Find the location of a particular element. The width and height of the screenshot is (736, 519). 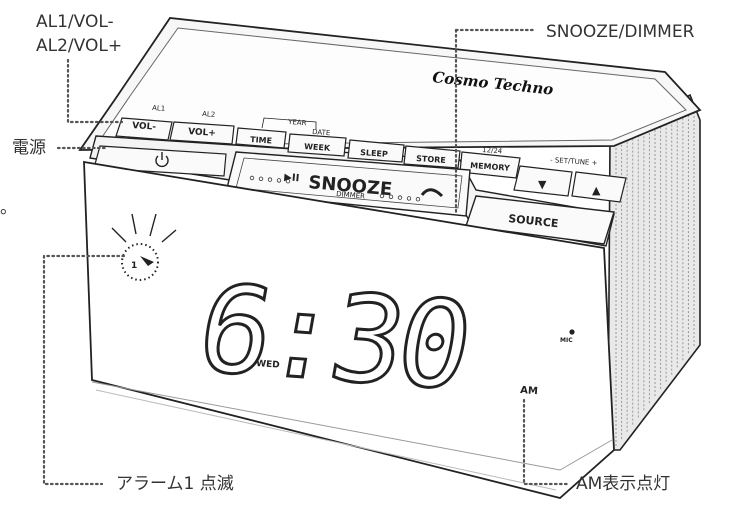

callout-snooze-dimmer: SNOOZE/DIMMER is located at coordinates (620, 32).